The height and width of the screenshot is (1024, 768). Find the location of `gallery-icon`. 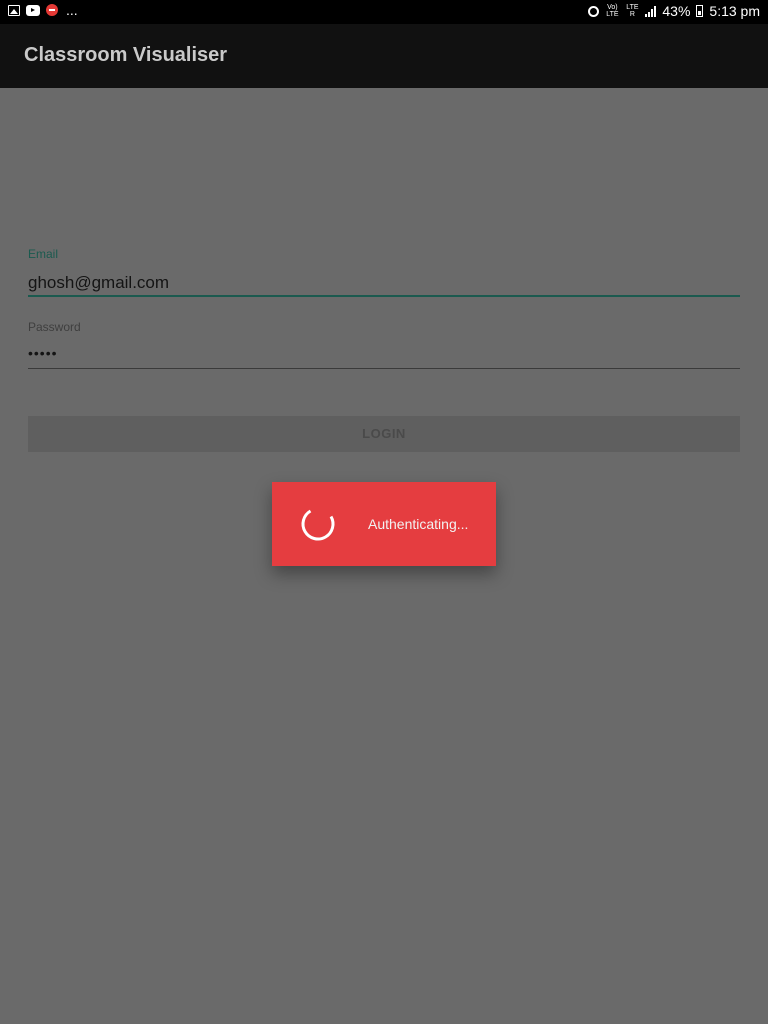

gallery-icon is located at coordinates (14, 10).